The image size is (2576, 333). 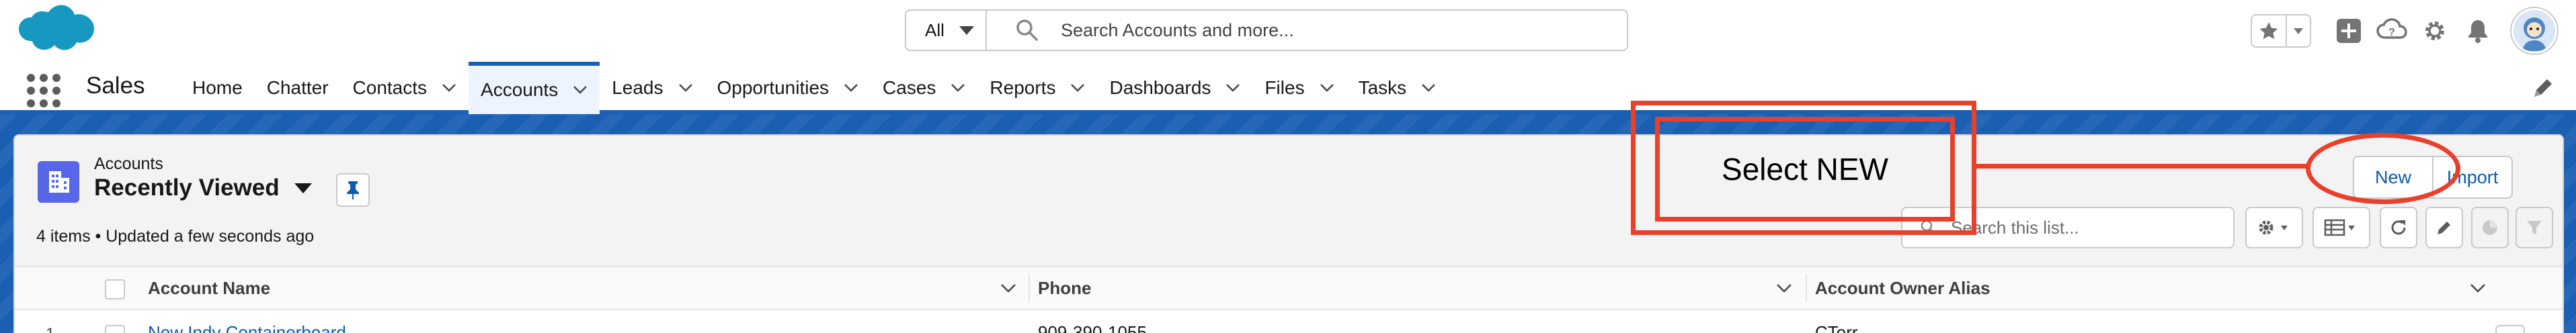 I want to click on nav-tab-label: Leads, so click(x=637, y=87).